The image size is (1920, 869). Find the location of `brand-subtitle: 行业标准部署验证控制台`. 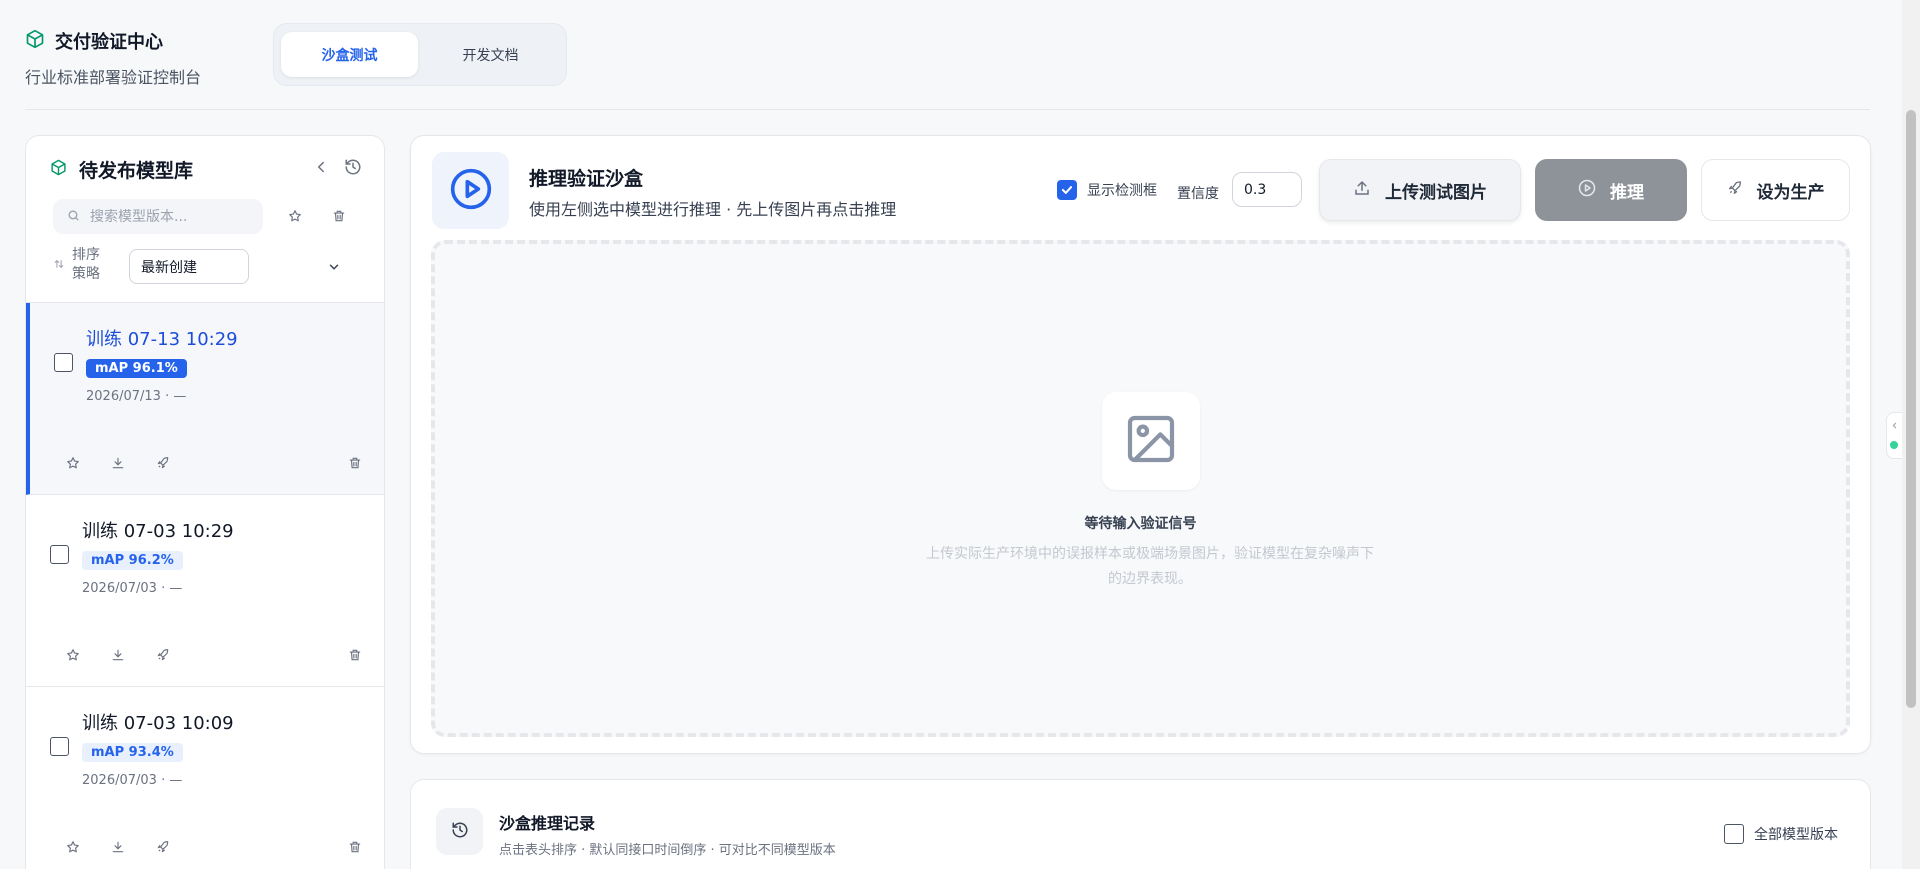

brand-subtitle: 行业标准部署验证控制台 is located at coordinates (113, 77).